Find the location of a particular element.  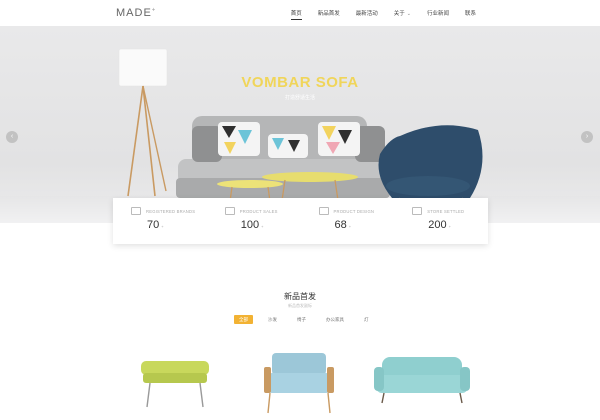

product-ottoman is located at coordinates (175, 384).